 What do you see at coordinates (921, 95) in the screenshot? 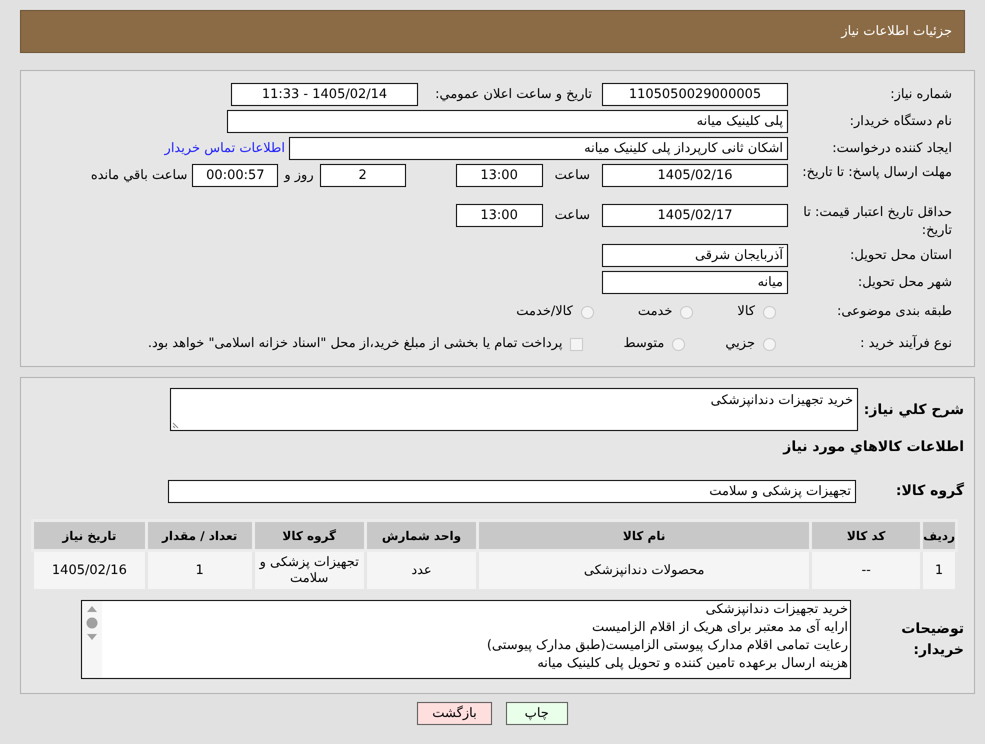
I see `field-label: شماره نیاز:` at bounding box center [921, 95].